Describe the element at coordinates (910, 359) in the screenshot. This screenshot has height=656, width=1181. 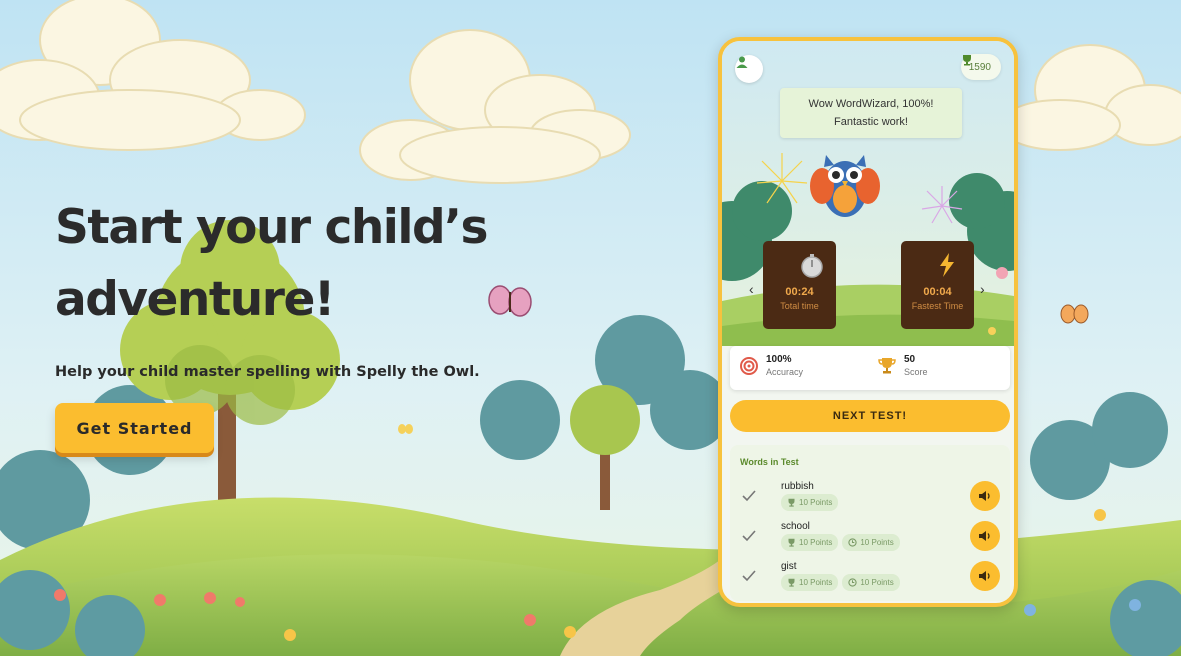
I see `score-value: 50` at that location.